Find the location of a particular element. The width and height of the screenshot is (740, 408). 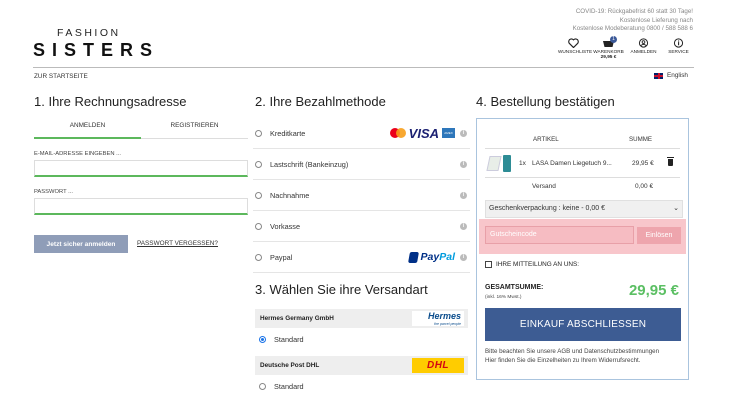

brand-top: FASHION is located at coordinates (89, 33).